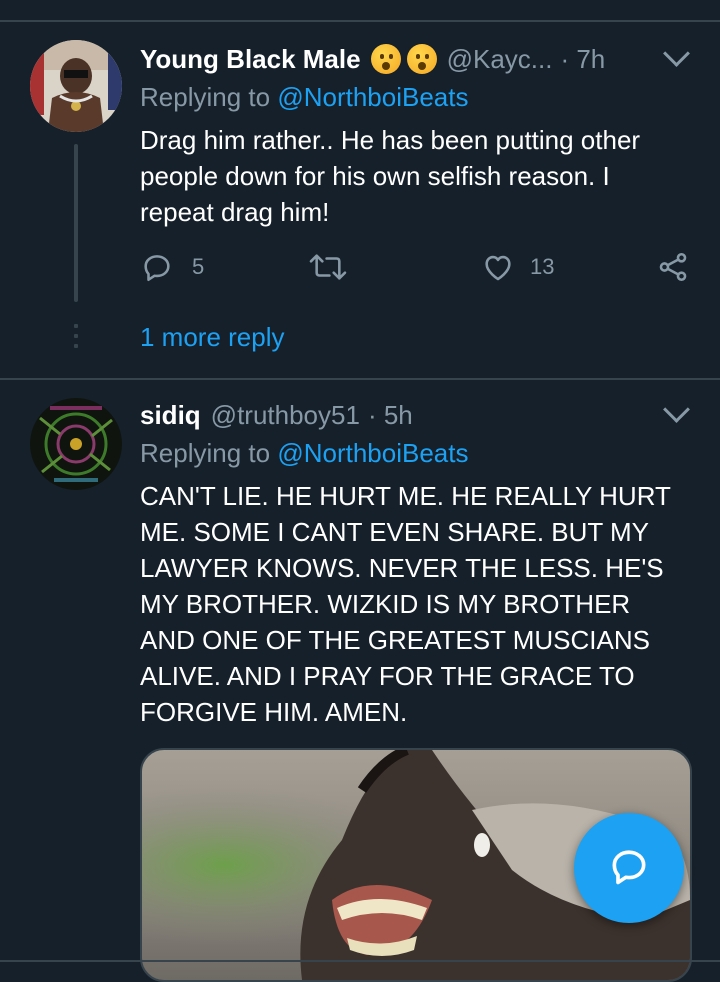  What do you see at coordinates (390, 415) in the screenshot?
I see `timestamp: · 5h` at bounding box center [390, 415].